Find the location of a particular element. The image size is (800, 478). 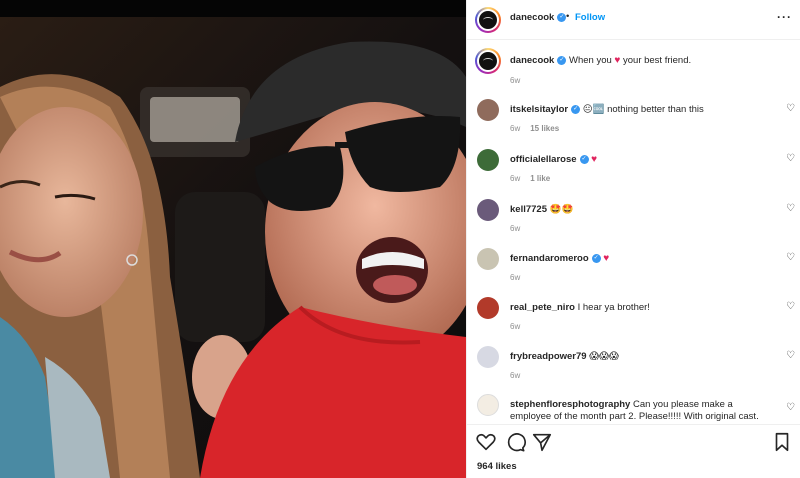

comment-username: stephenfloresphotography is located at coordinates (570, 404).